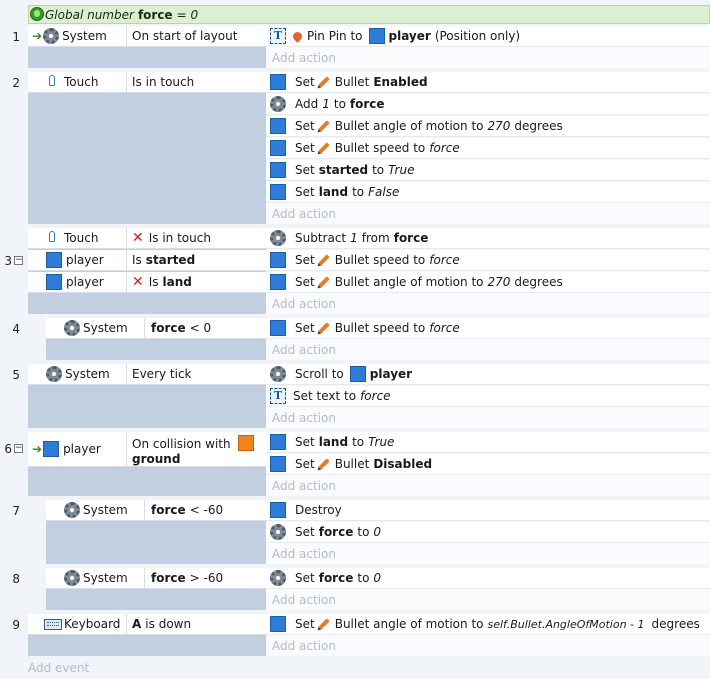 The width and height of the screenshot is (710, 679). I want to click on action-row: Set Bullet Disabled, so click(488, 464).